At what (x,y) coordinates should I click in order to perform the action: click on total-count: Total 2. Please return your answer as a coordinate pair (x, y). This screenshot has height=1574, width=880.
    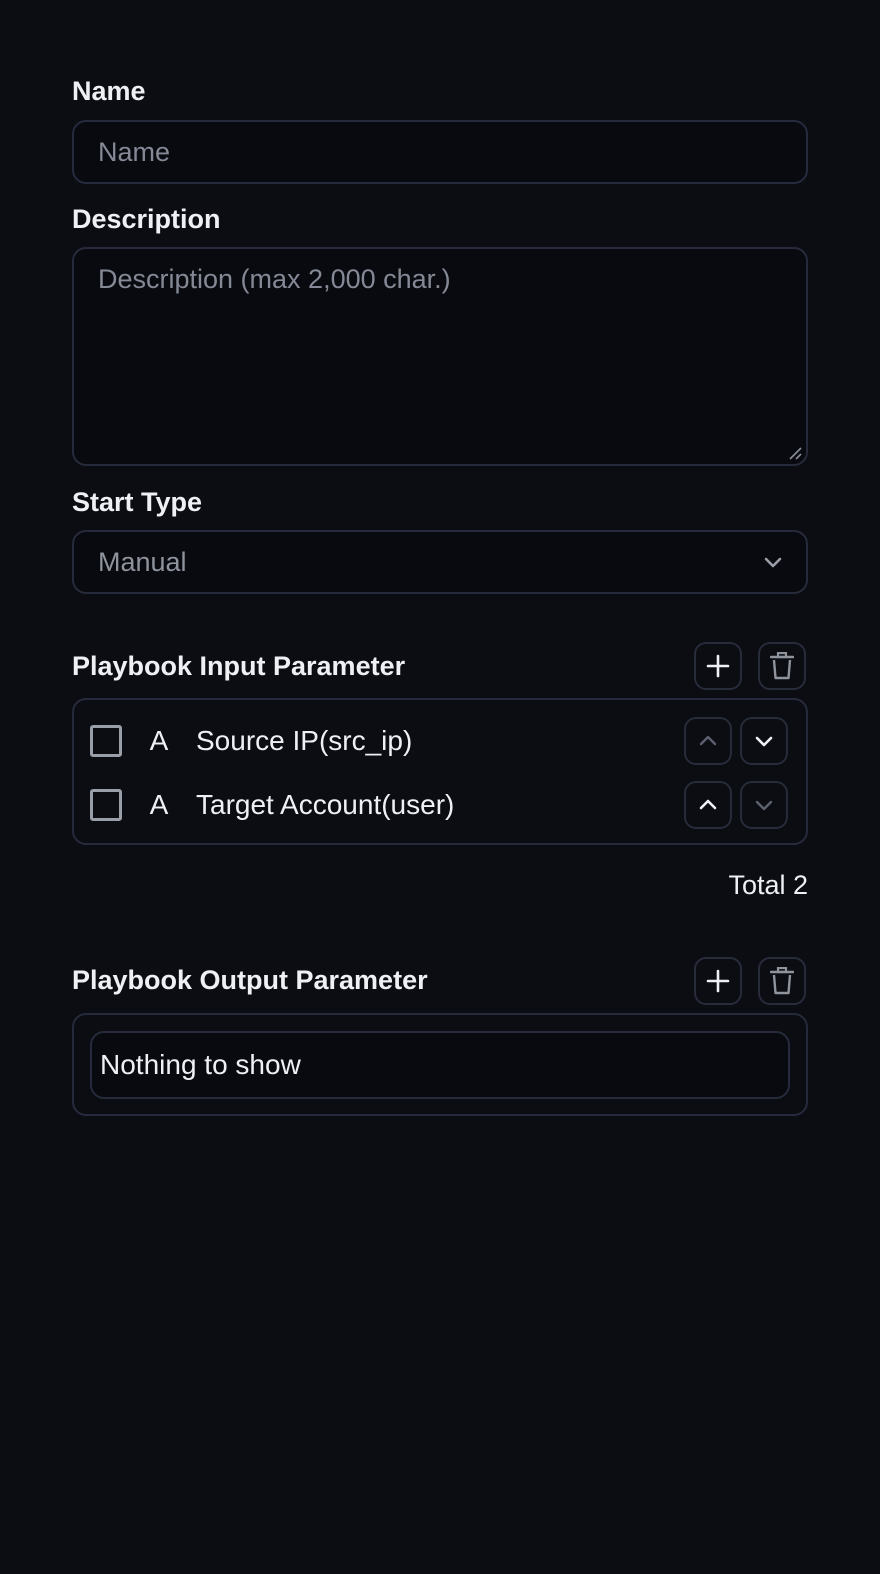
    Looking at the image, I should click on (768, 885).